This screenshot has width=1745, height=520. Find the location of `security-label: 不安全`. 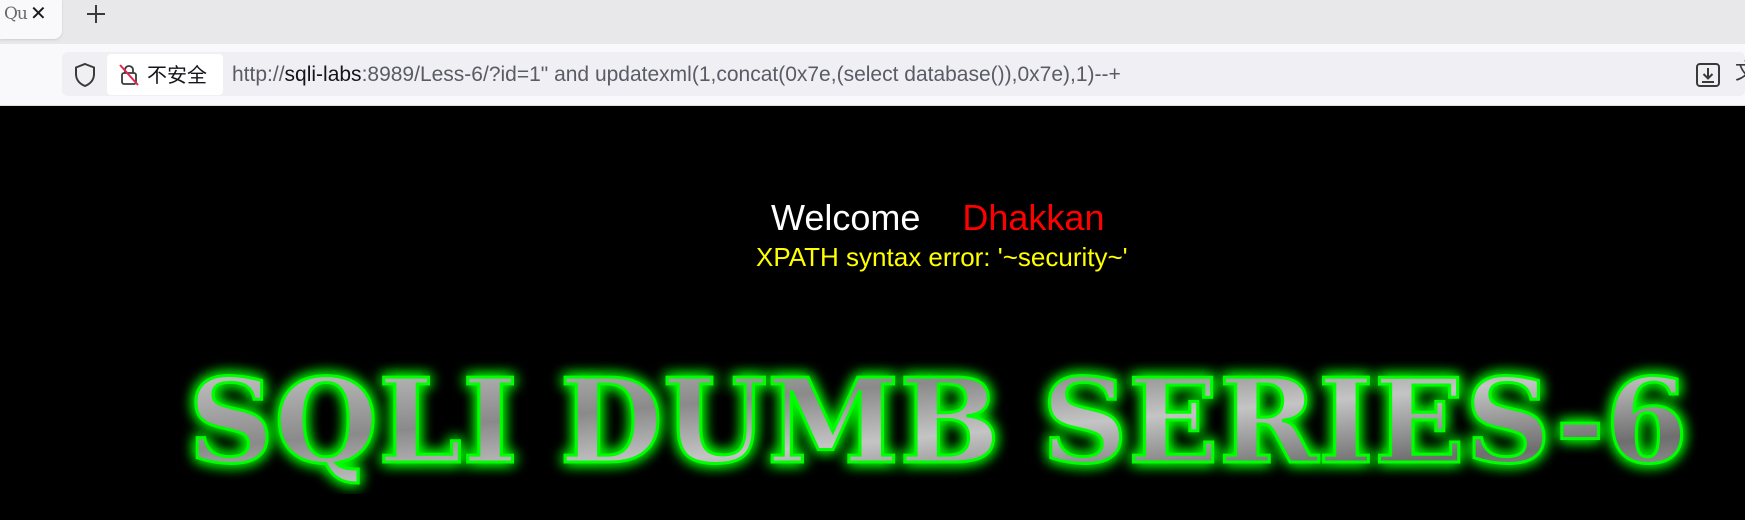

security-label: 不安全 is located at coordinates (177, 75).